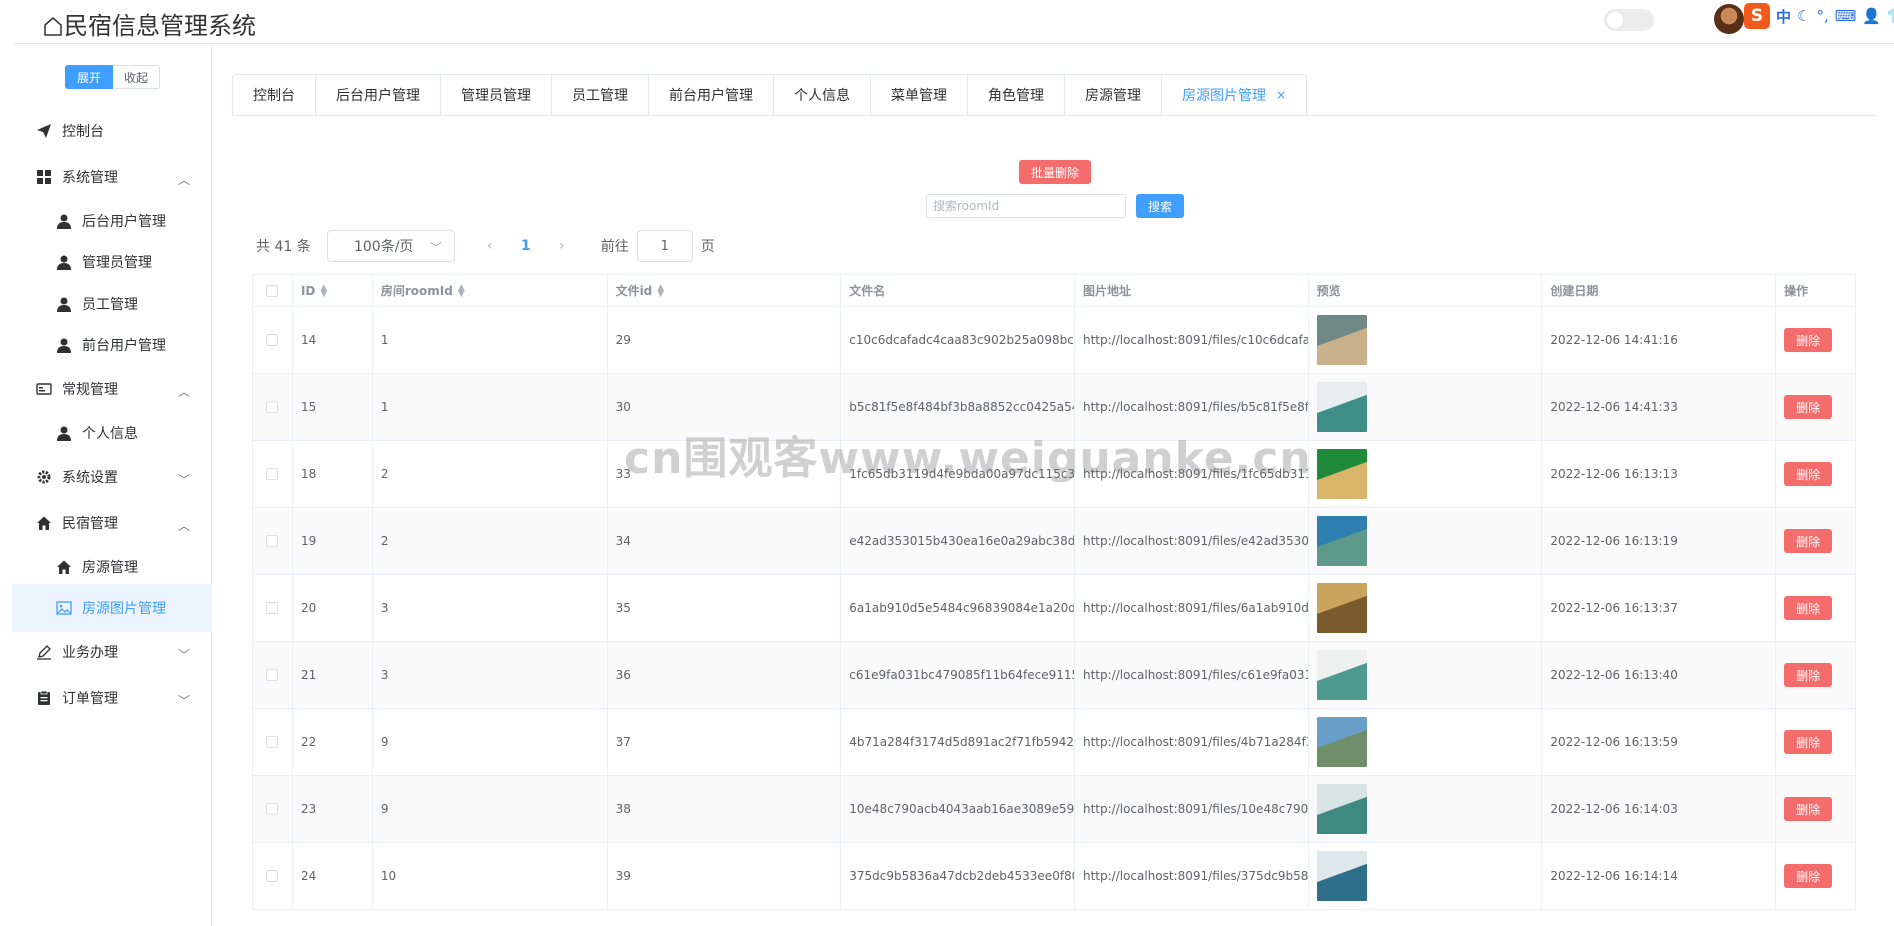 The height and width of the screenshot is (926, 1894). Describe the element at coordinates (490, 246) in the screenshot. I see `prev-page-icon: ‹` at that location.